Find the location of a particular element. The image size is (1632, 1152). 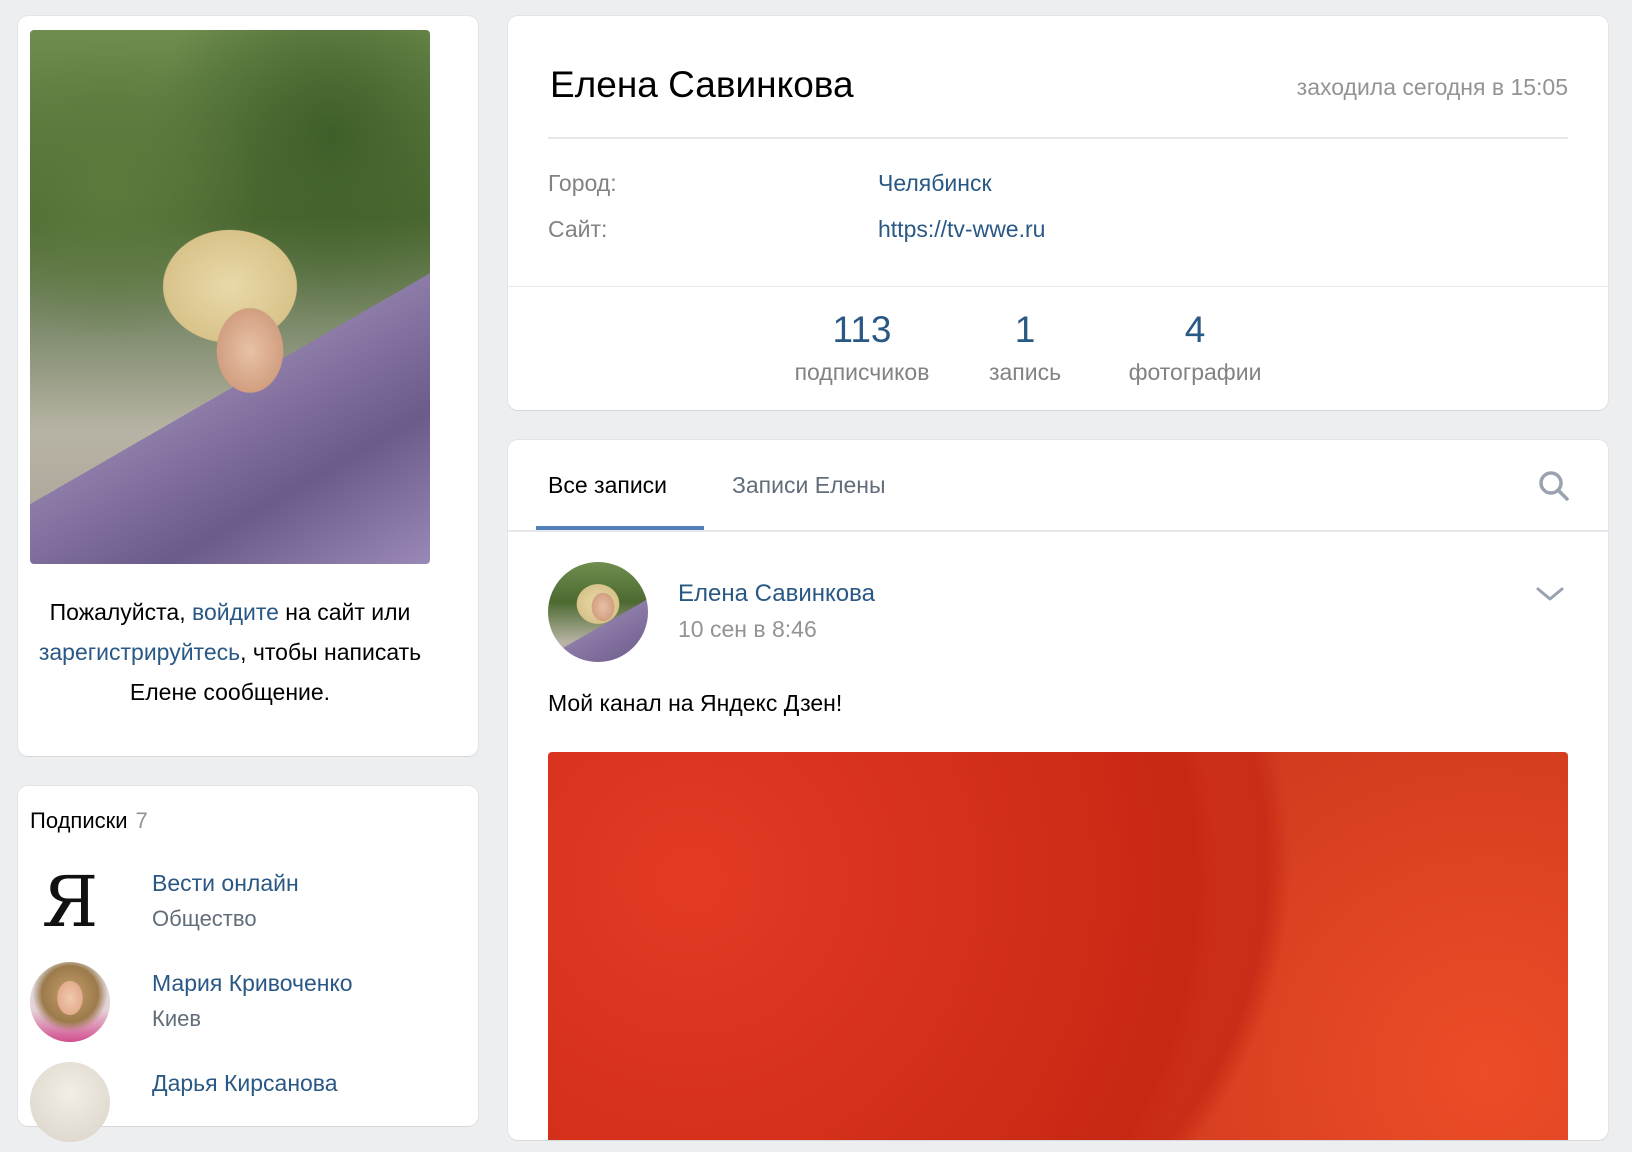

info-value-site: https://tv-wwe.ru is located at coordinates (961, 229).